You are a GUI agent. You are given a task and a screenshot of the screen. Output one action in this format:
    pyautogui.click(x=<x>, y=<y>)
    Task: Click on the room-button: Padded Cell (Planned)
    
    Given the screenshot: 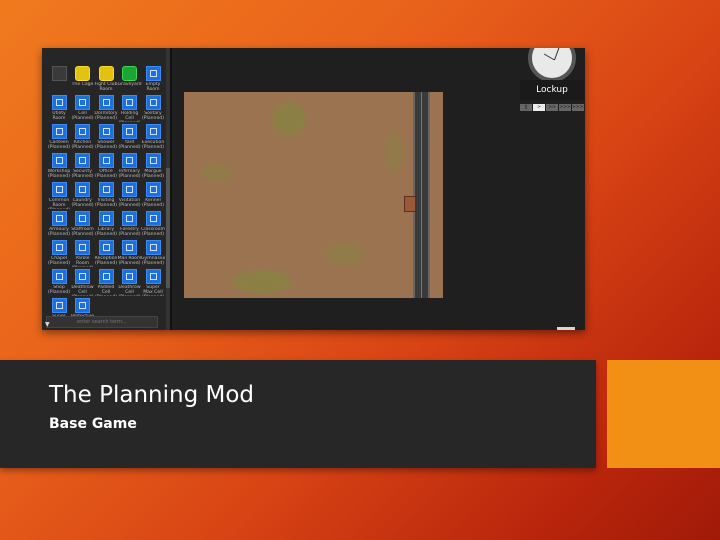 What is the action you would take?
    pyautogui.click(x=106, y=283)
    